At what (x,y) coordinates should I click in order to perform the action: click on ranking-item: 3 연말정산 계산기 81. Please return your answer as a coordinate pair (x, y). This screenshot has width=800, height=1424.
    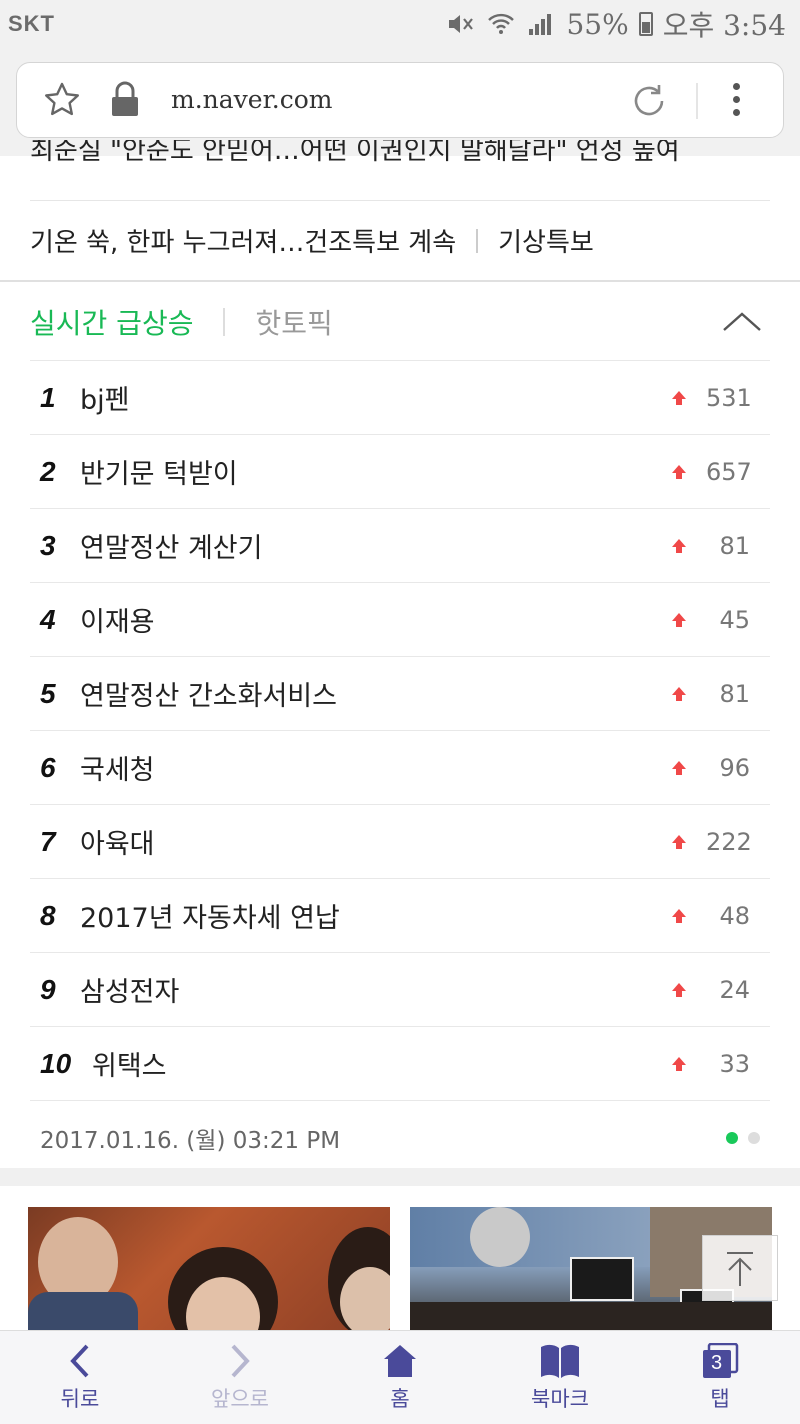
    Looking at the image, I should click on (400, 546).